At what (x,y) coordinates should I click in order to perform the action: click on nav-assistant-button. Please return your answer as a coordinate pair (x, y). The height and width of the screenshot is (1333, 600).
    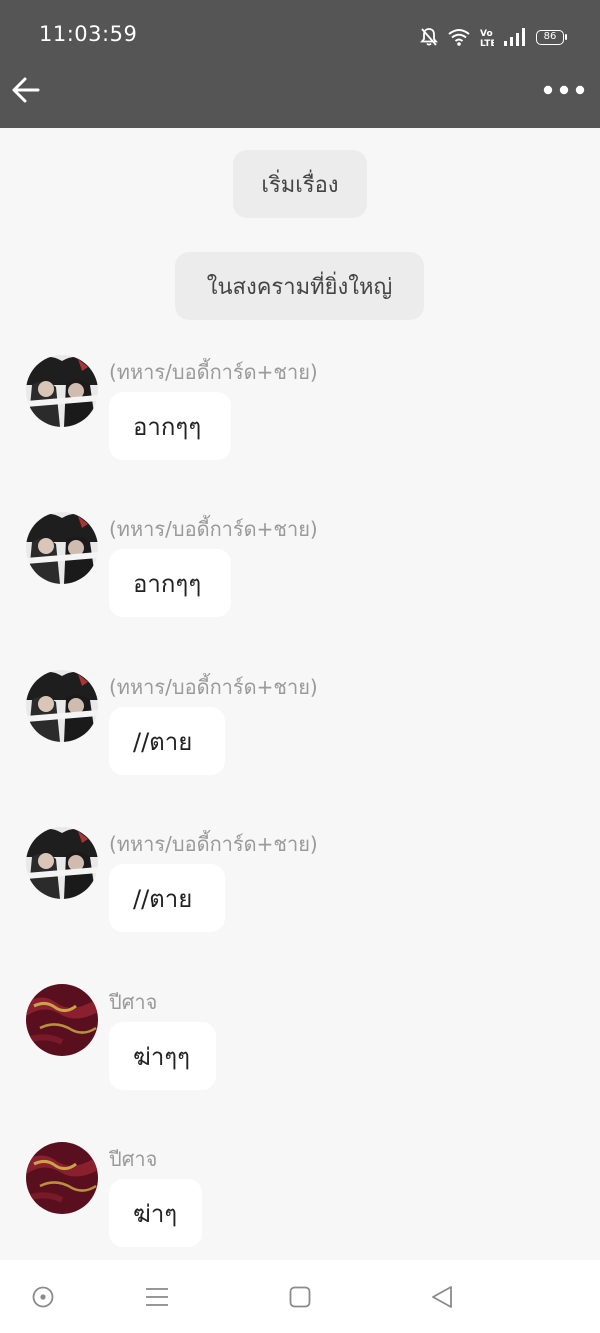
    Looking at the image, I should click on (43, 1297).